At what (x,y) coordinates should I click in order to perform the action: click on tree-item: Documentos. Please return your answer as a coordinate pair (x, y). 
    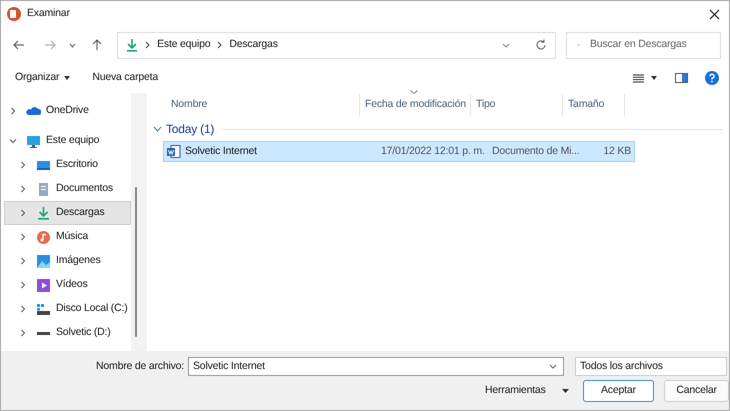
    Looking at the image, I should click on (67, 189).